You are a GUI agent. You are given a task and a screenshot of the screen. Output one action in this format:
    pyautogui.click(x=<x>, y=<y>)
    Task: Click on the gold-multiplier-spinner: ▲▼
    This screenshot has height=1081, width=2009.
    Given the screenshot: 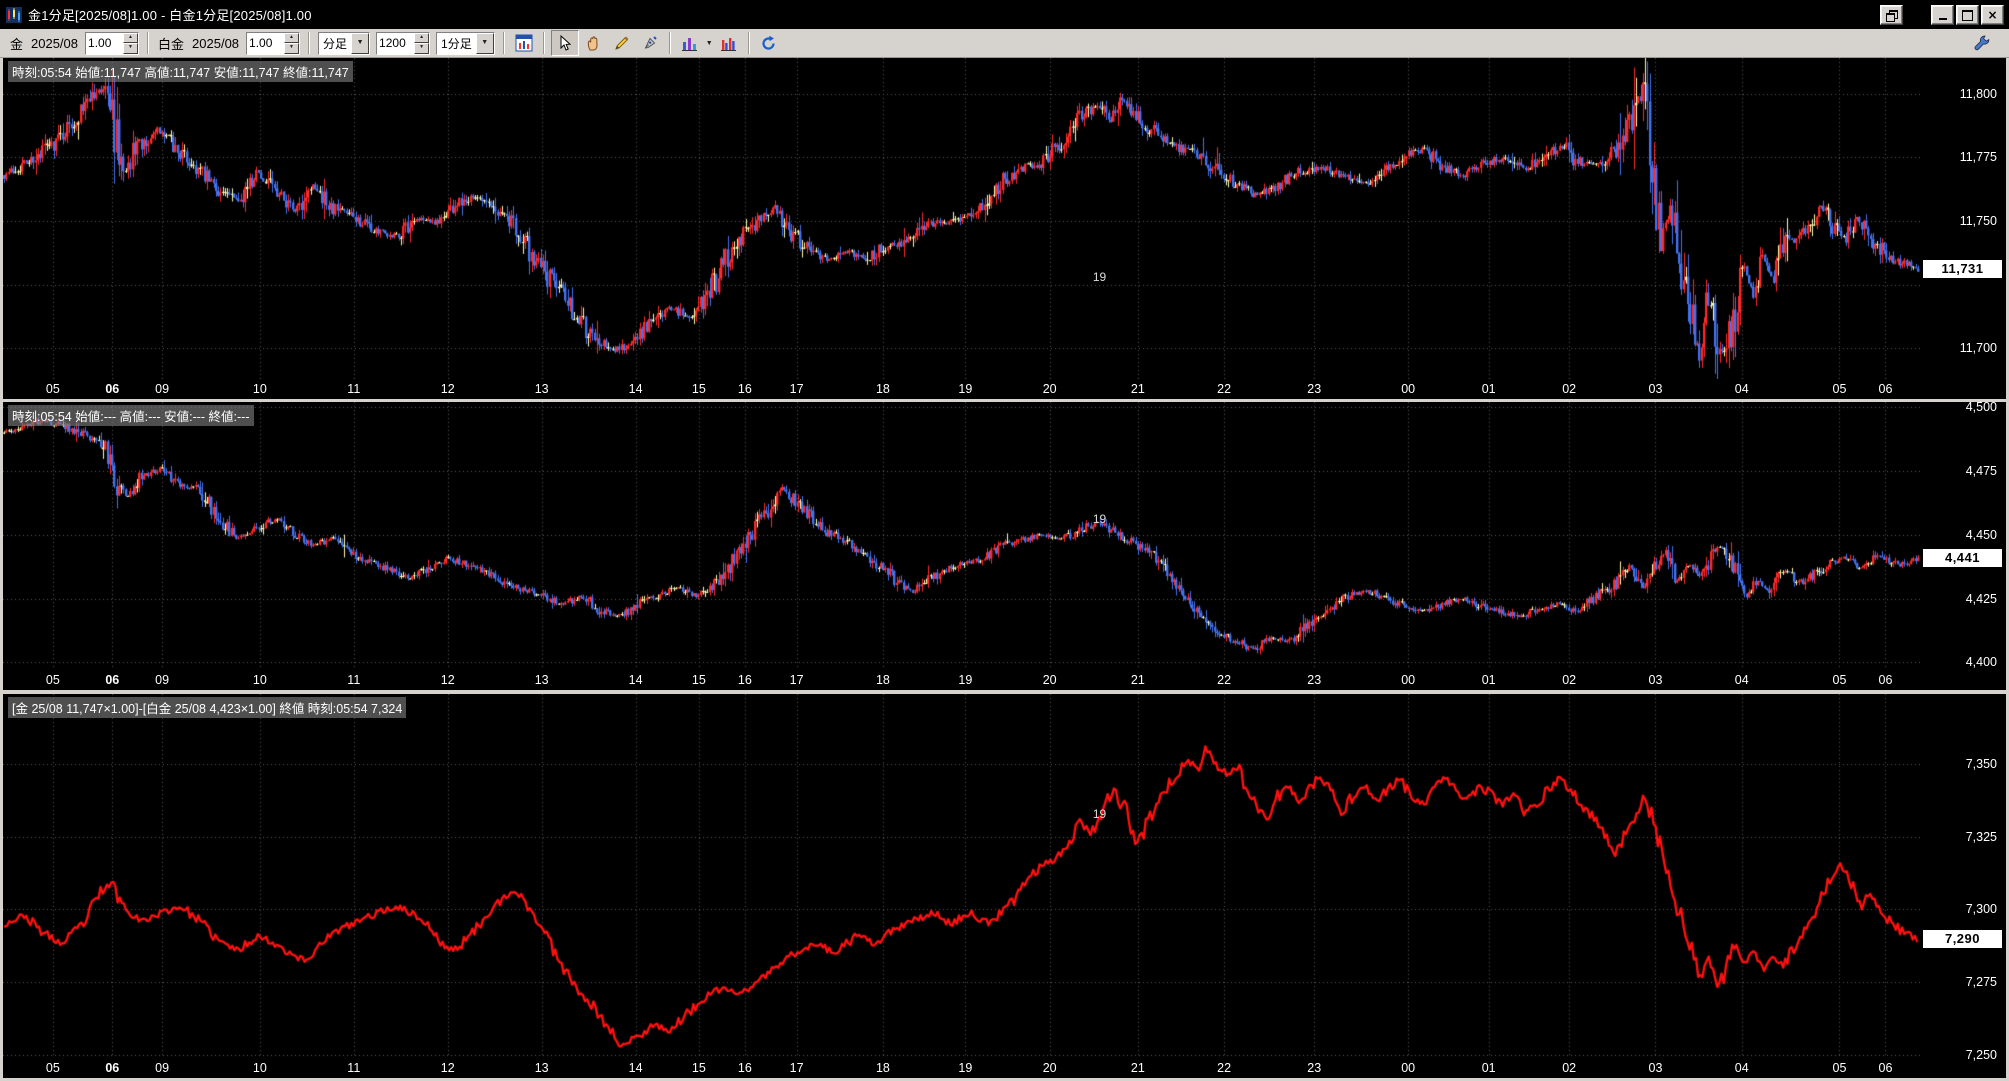 What is the action you would take?
    pyautogui.click(x=112, y=43)
    